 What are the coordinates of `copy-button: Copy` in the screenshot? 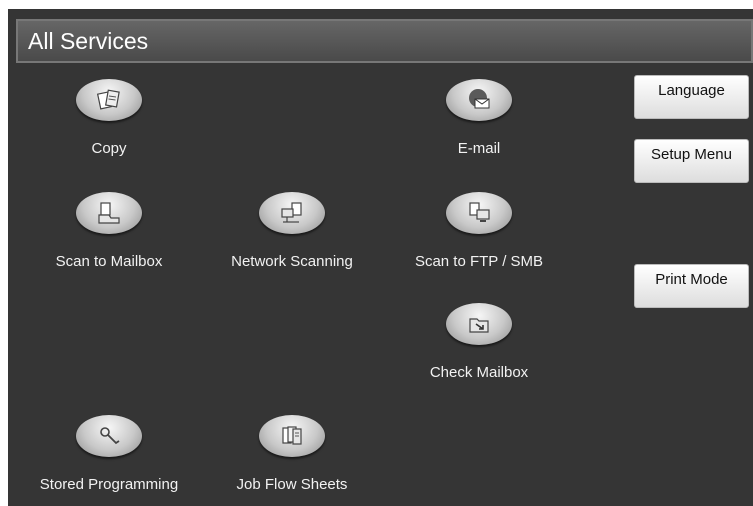 It's located at (109, 118).